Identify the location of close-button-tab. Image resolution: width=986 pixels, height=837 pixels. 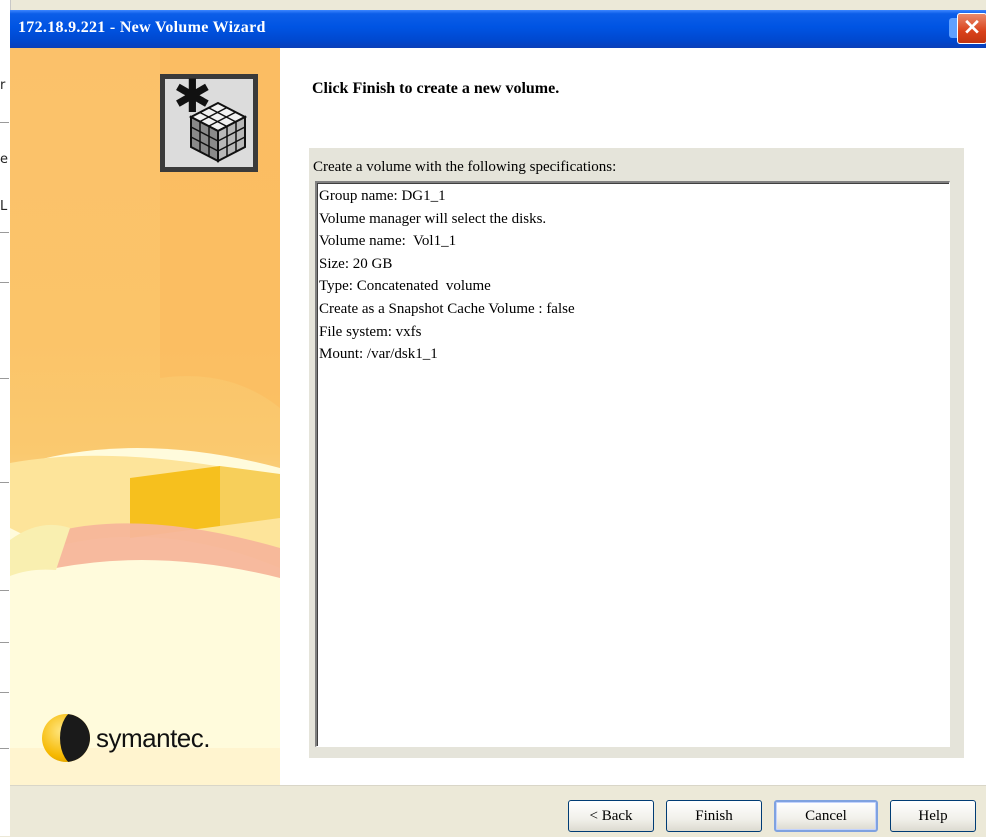
(953, 28).